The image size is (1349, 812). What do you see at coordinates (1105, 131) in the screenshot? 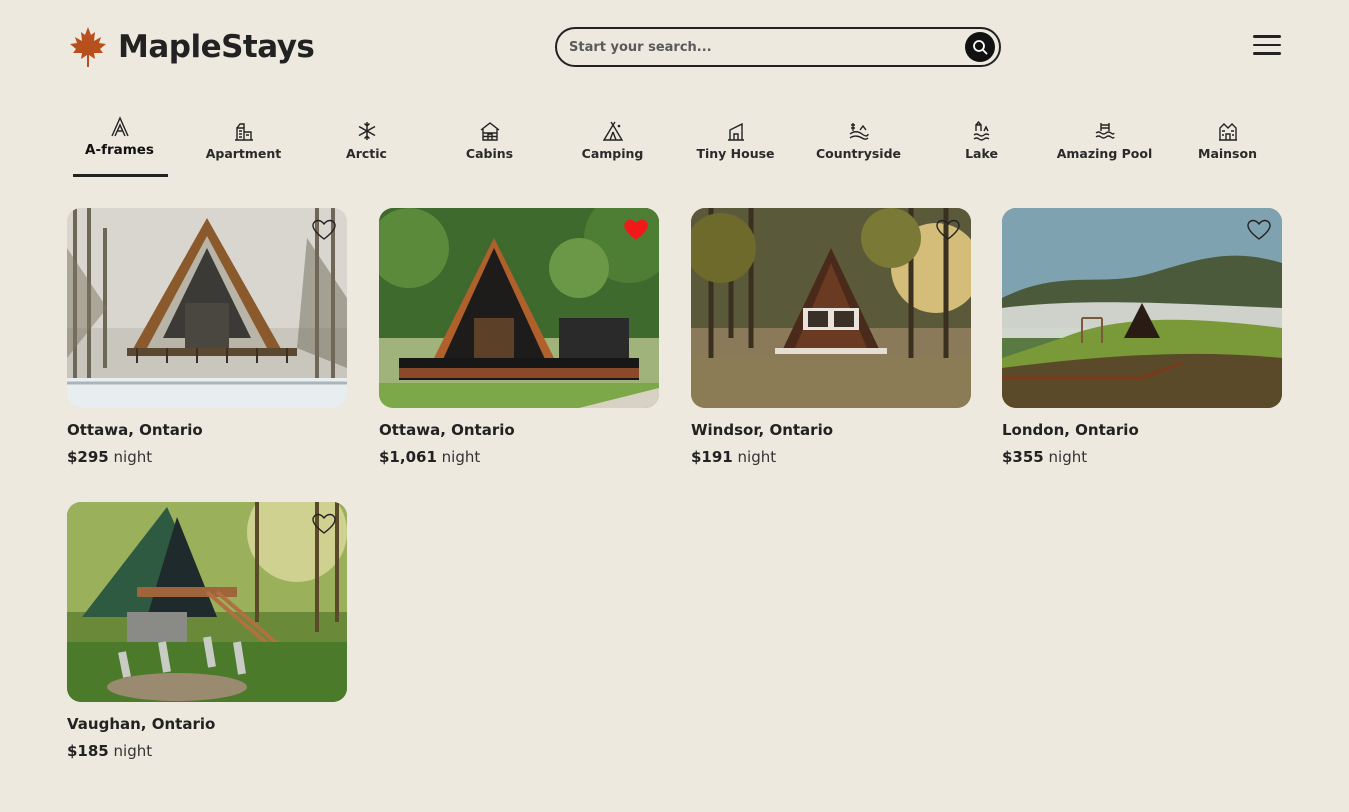
I see `pool-icon` at bounding box center [1105, 131].